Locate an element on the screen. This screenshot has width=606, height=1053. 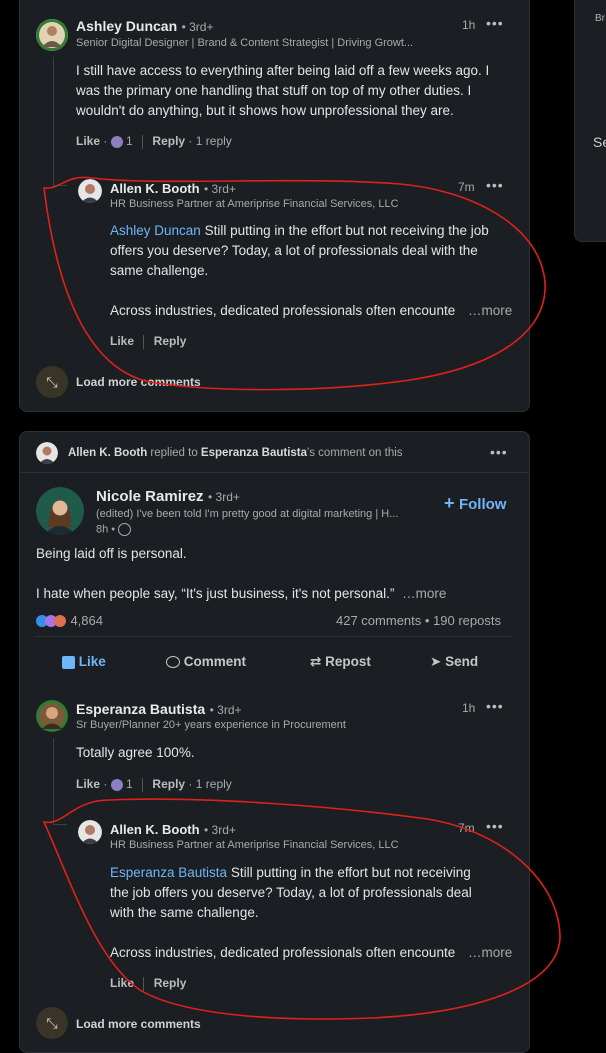
post-stats: 427 comments • 190 reposts is located at coordinates (418, 620).